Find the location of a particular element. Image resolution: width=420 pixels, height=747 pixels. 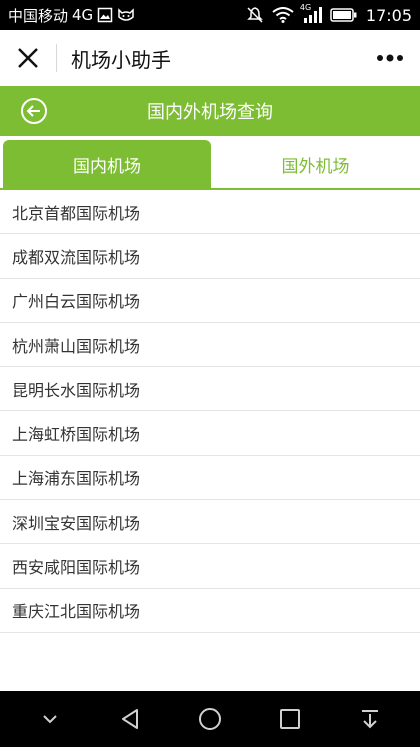

tab-domestic: 国内机场 is located at coordinates (107, 164).